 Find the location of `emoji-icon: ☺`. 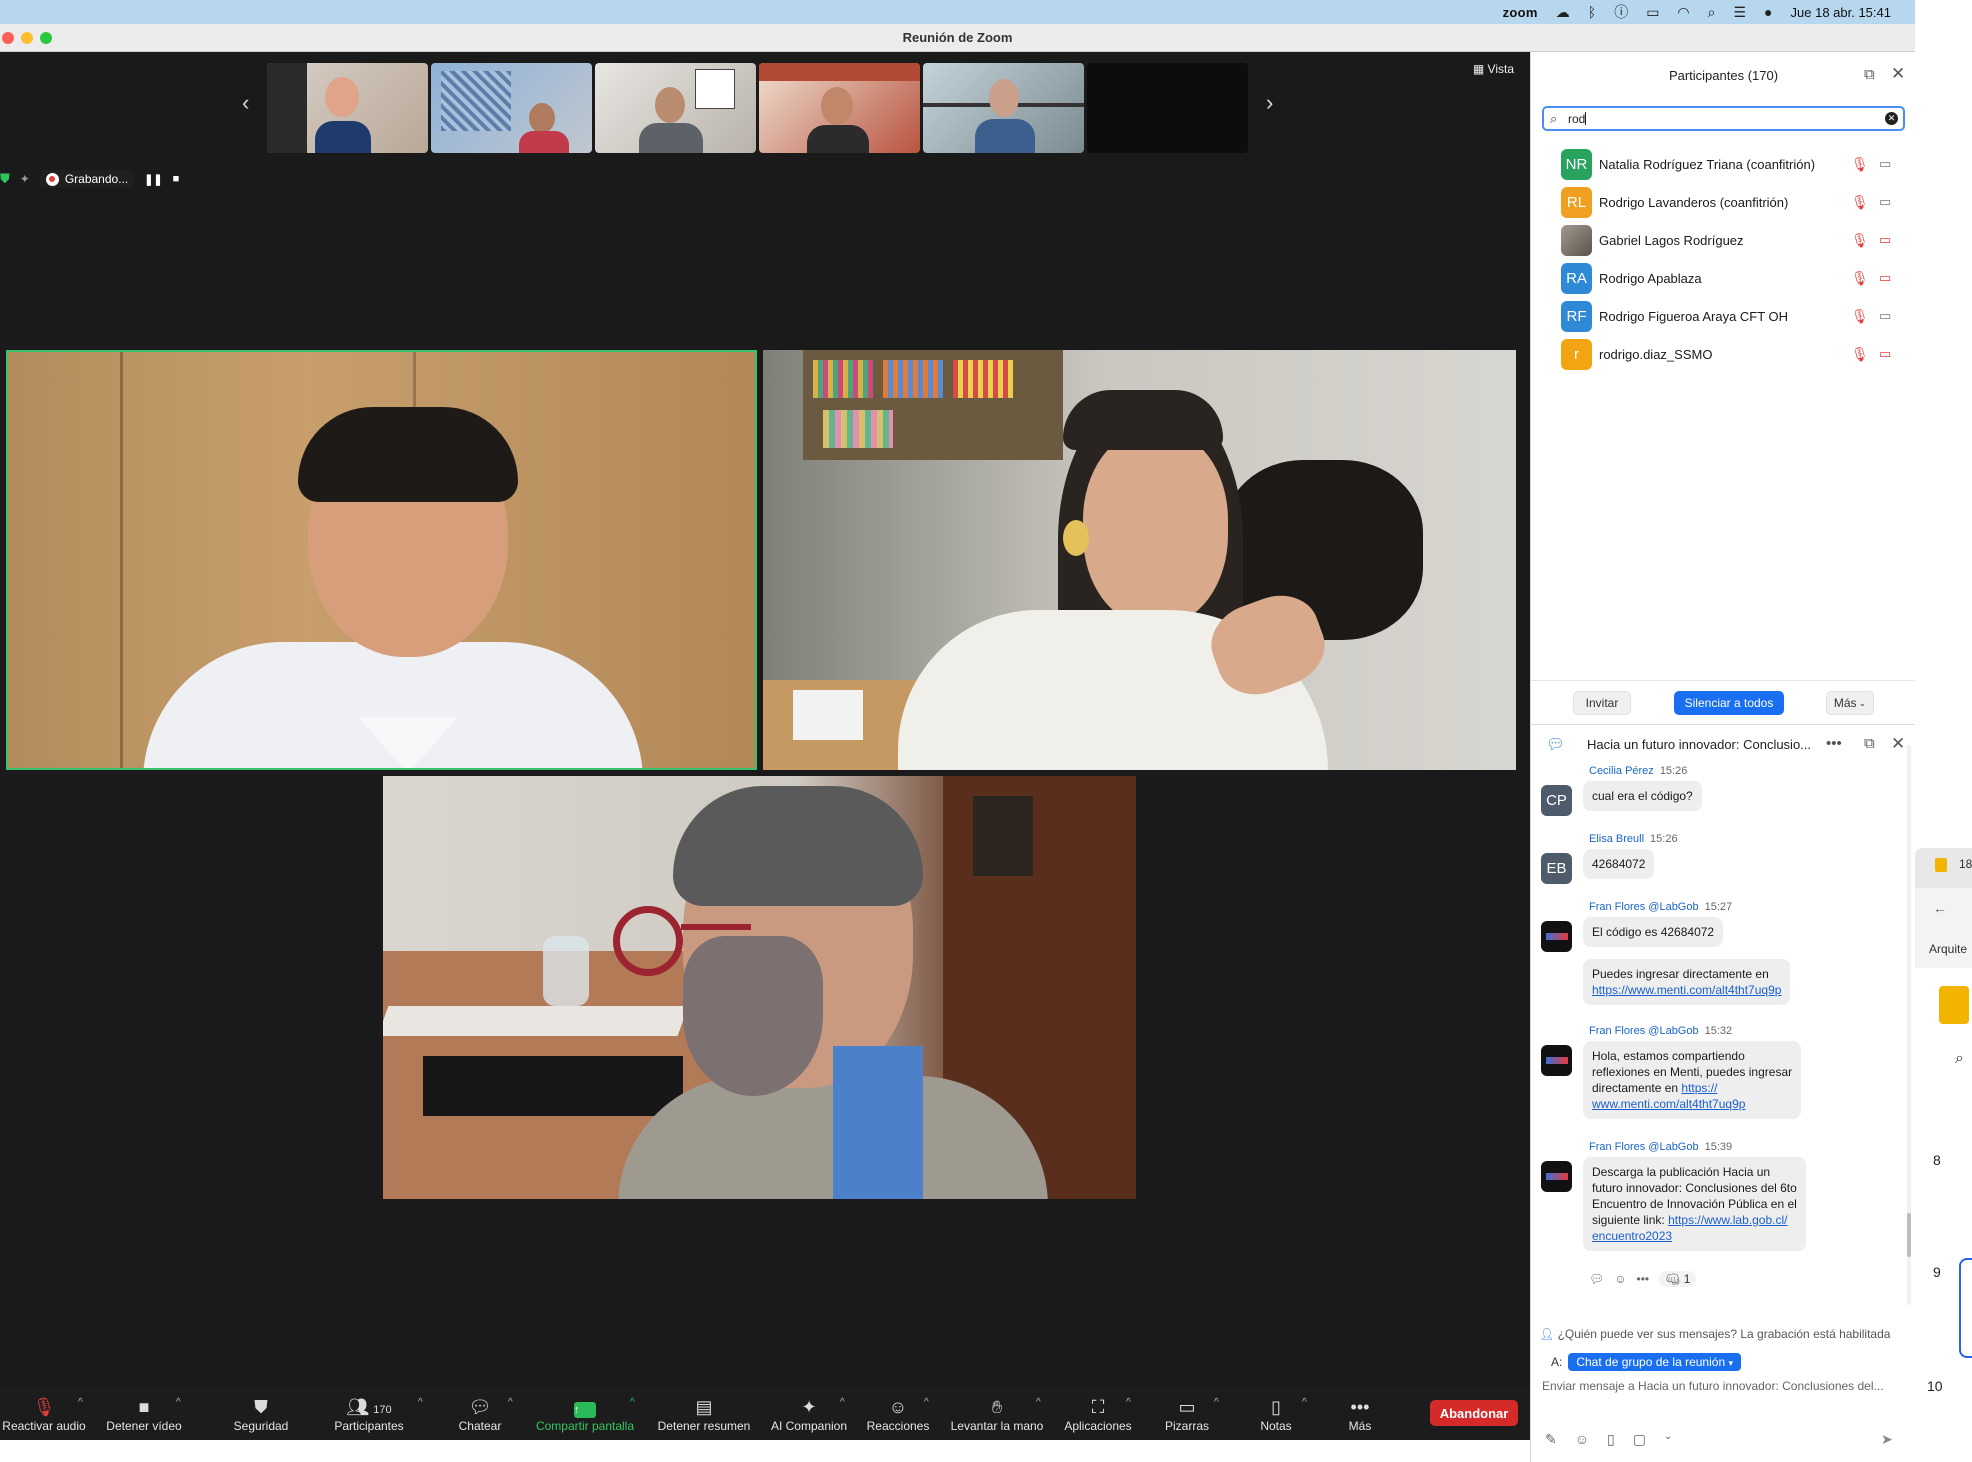

emoji-icon: ☺ is located at coordinates (1582, 1439).